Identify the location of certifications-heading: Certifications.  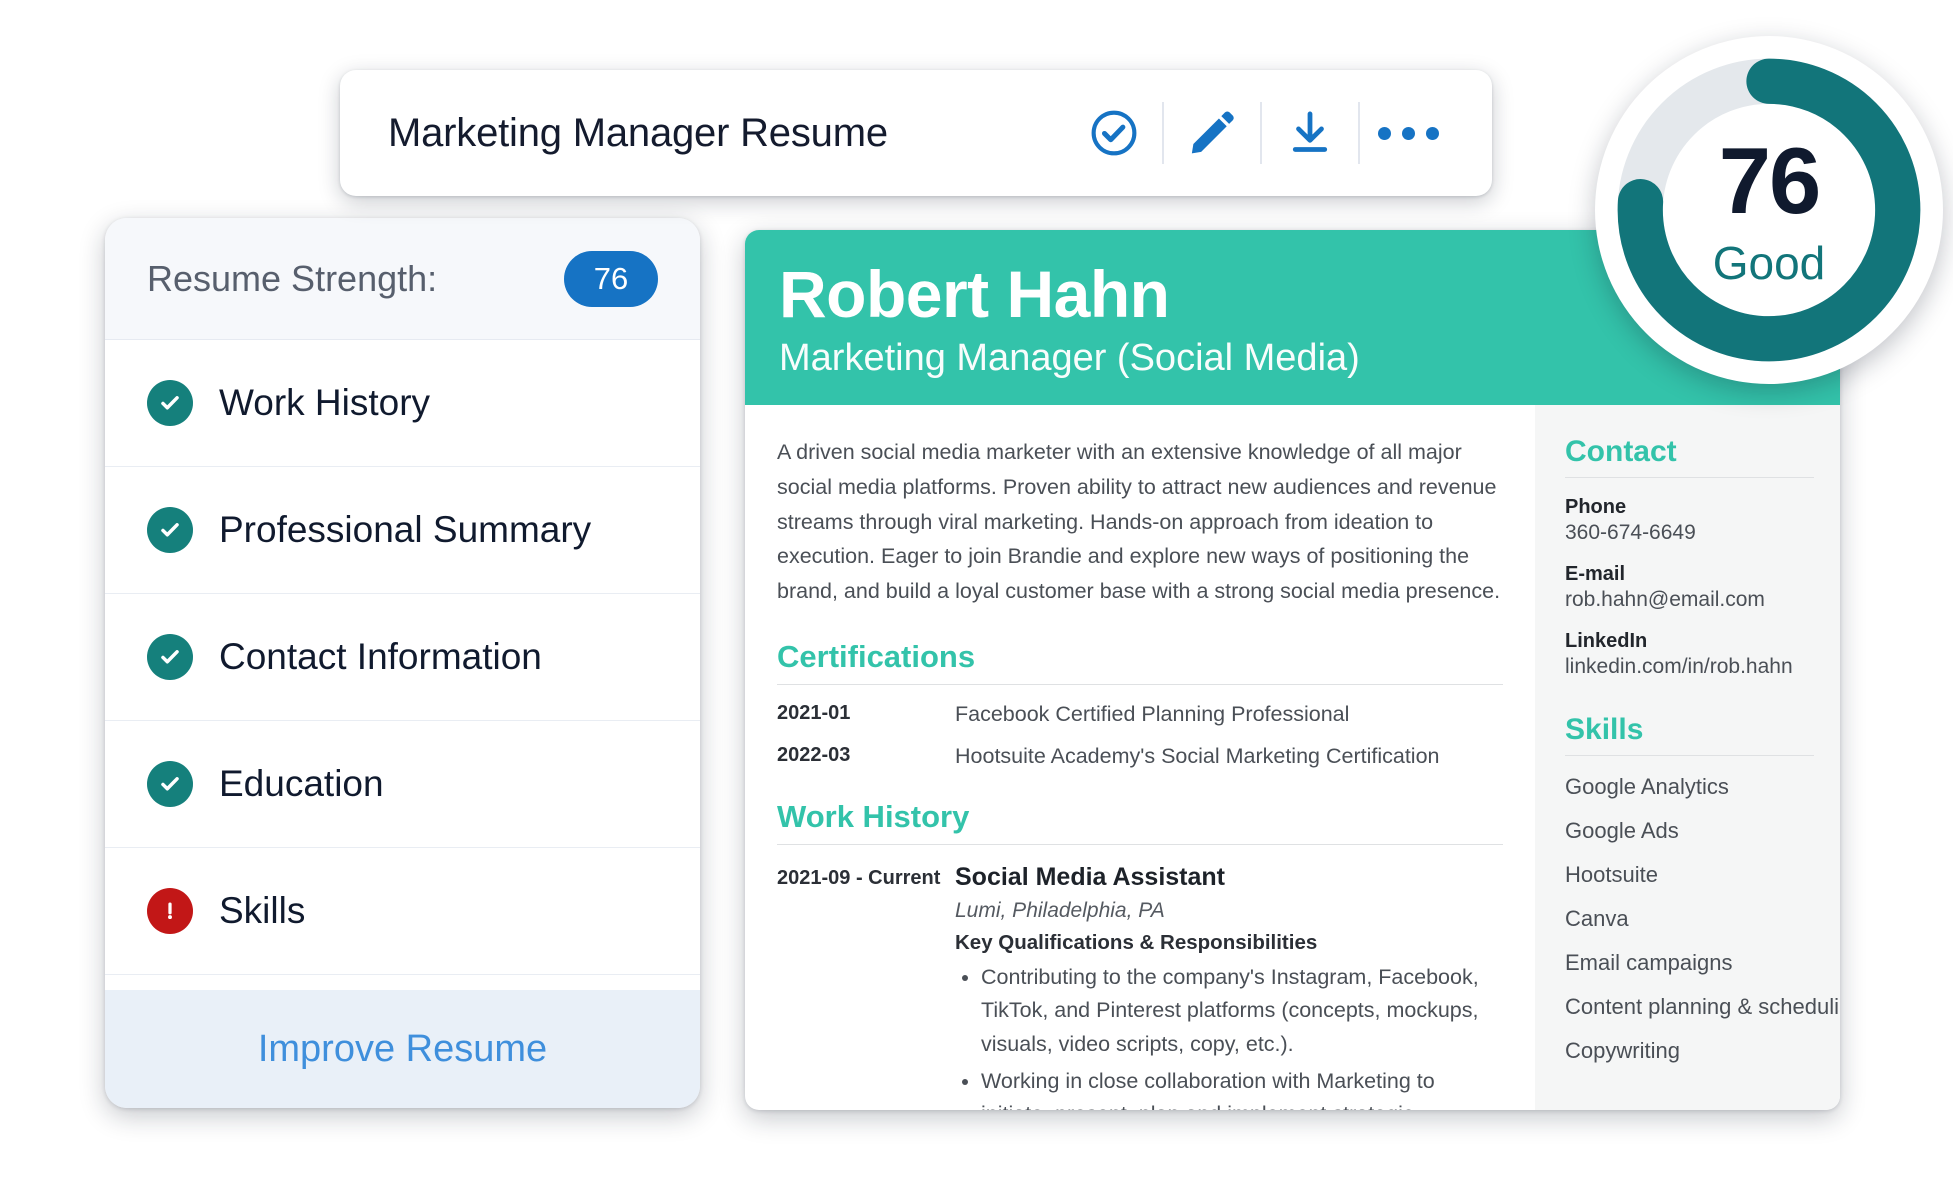
(876, 657).